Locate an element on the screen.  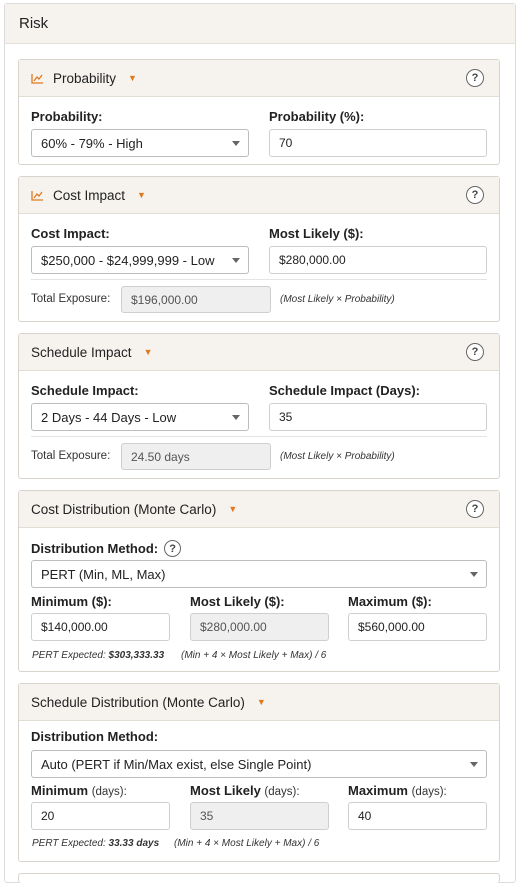
probability-percent-label: Probability (%): is located at coordinates (317, 116).